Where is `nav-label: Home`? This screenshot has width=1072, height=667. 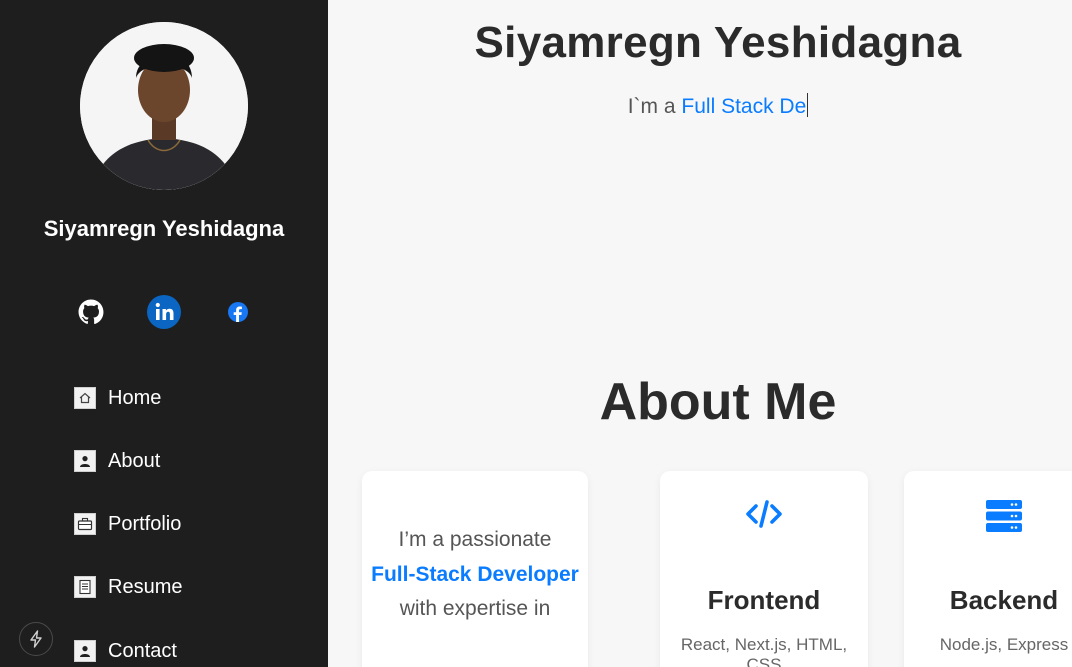
nav-label: Home is located at coordinates (135, 397).